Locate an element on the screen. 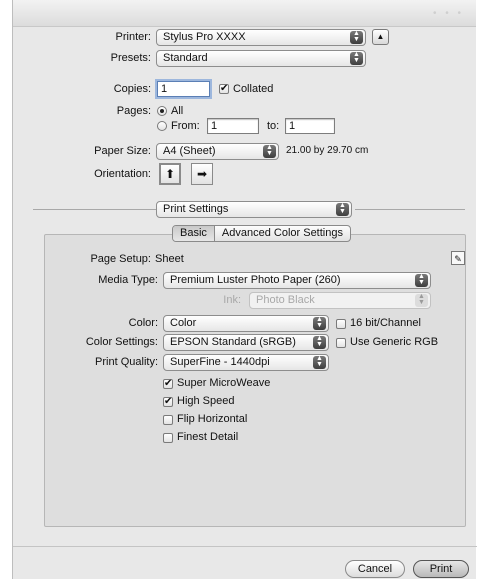 The width and height of the screenshot is (477, 579). pages-from-input: 1 is located at coordinates (233, 126).